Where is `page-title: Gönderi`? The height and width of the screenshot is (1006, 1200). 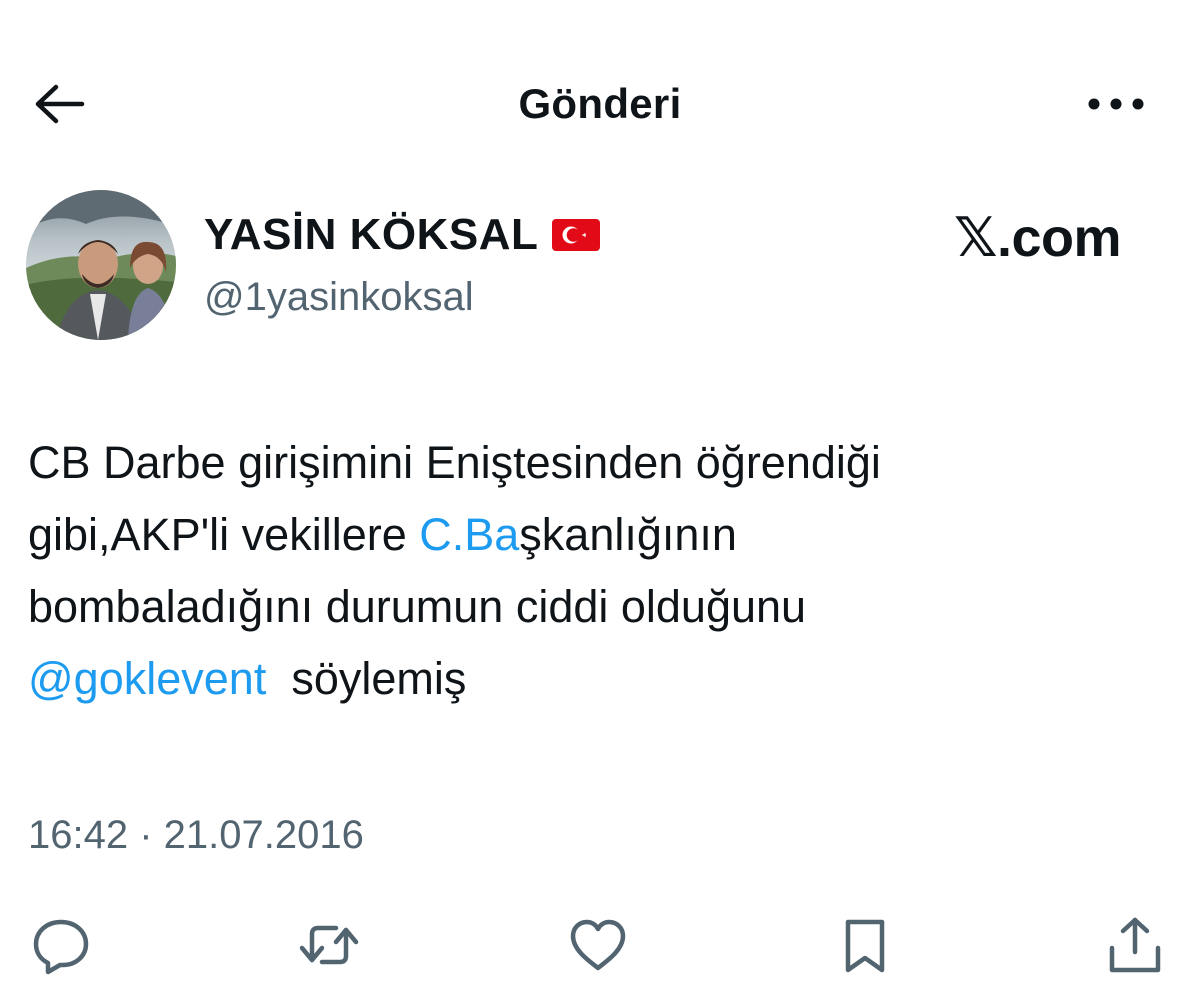 page-title: Gönderi is located at coordinates (600, 103).